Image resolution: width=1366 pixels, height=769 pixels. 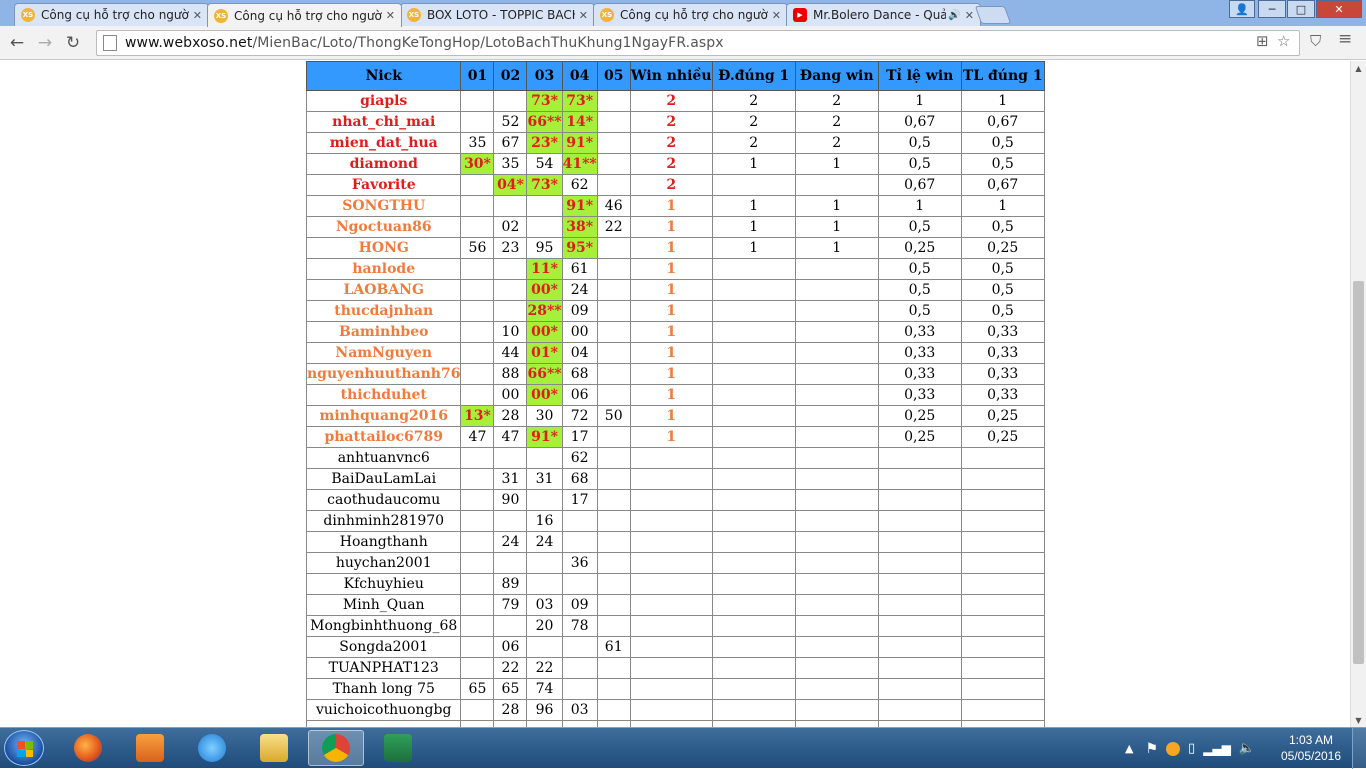 I want to click on translate-icon: ⊞, so click(x=1262, y=41).